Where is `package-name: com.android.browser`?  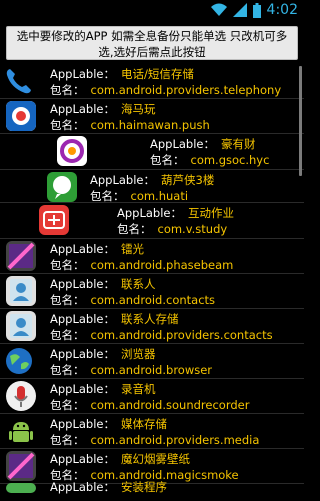
package-name: com.android.browser is located at coordinates (151, 370).